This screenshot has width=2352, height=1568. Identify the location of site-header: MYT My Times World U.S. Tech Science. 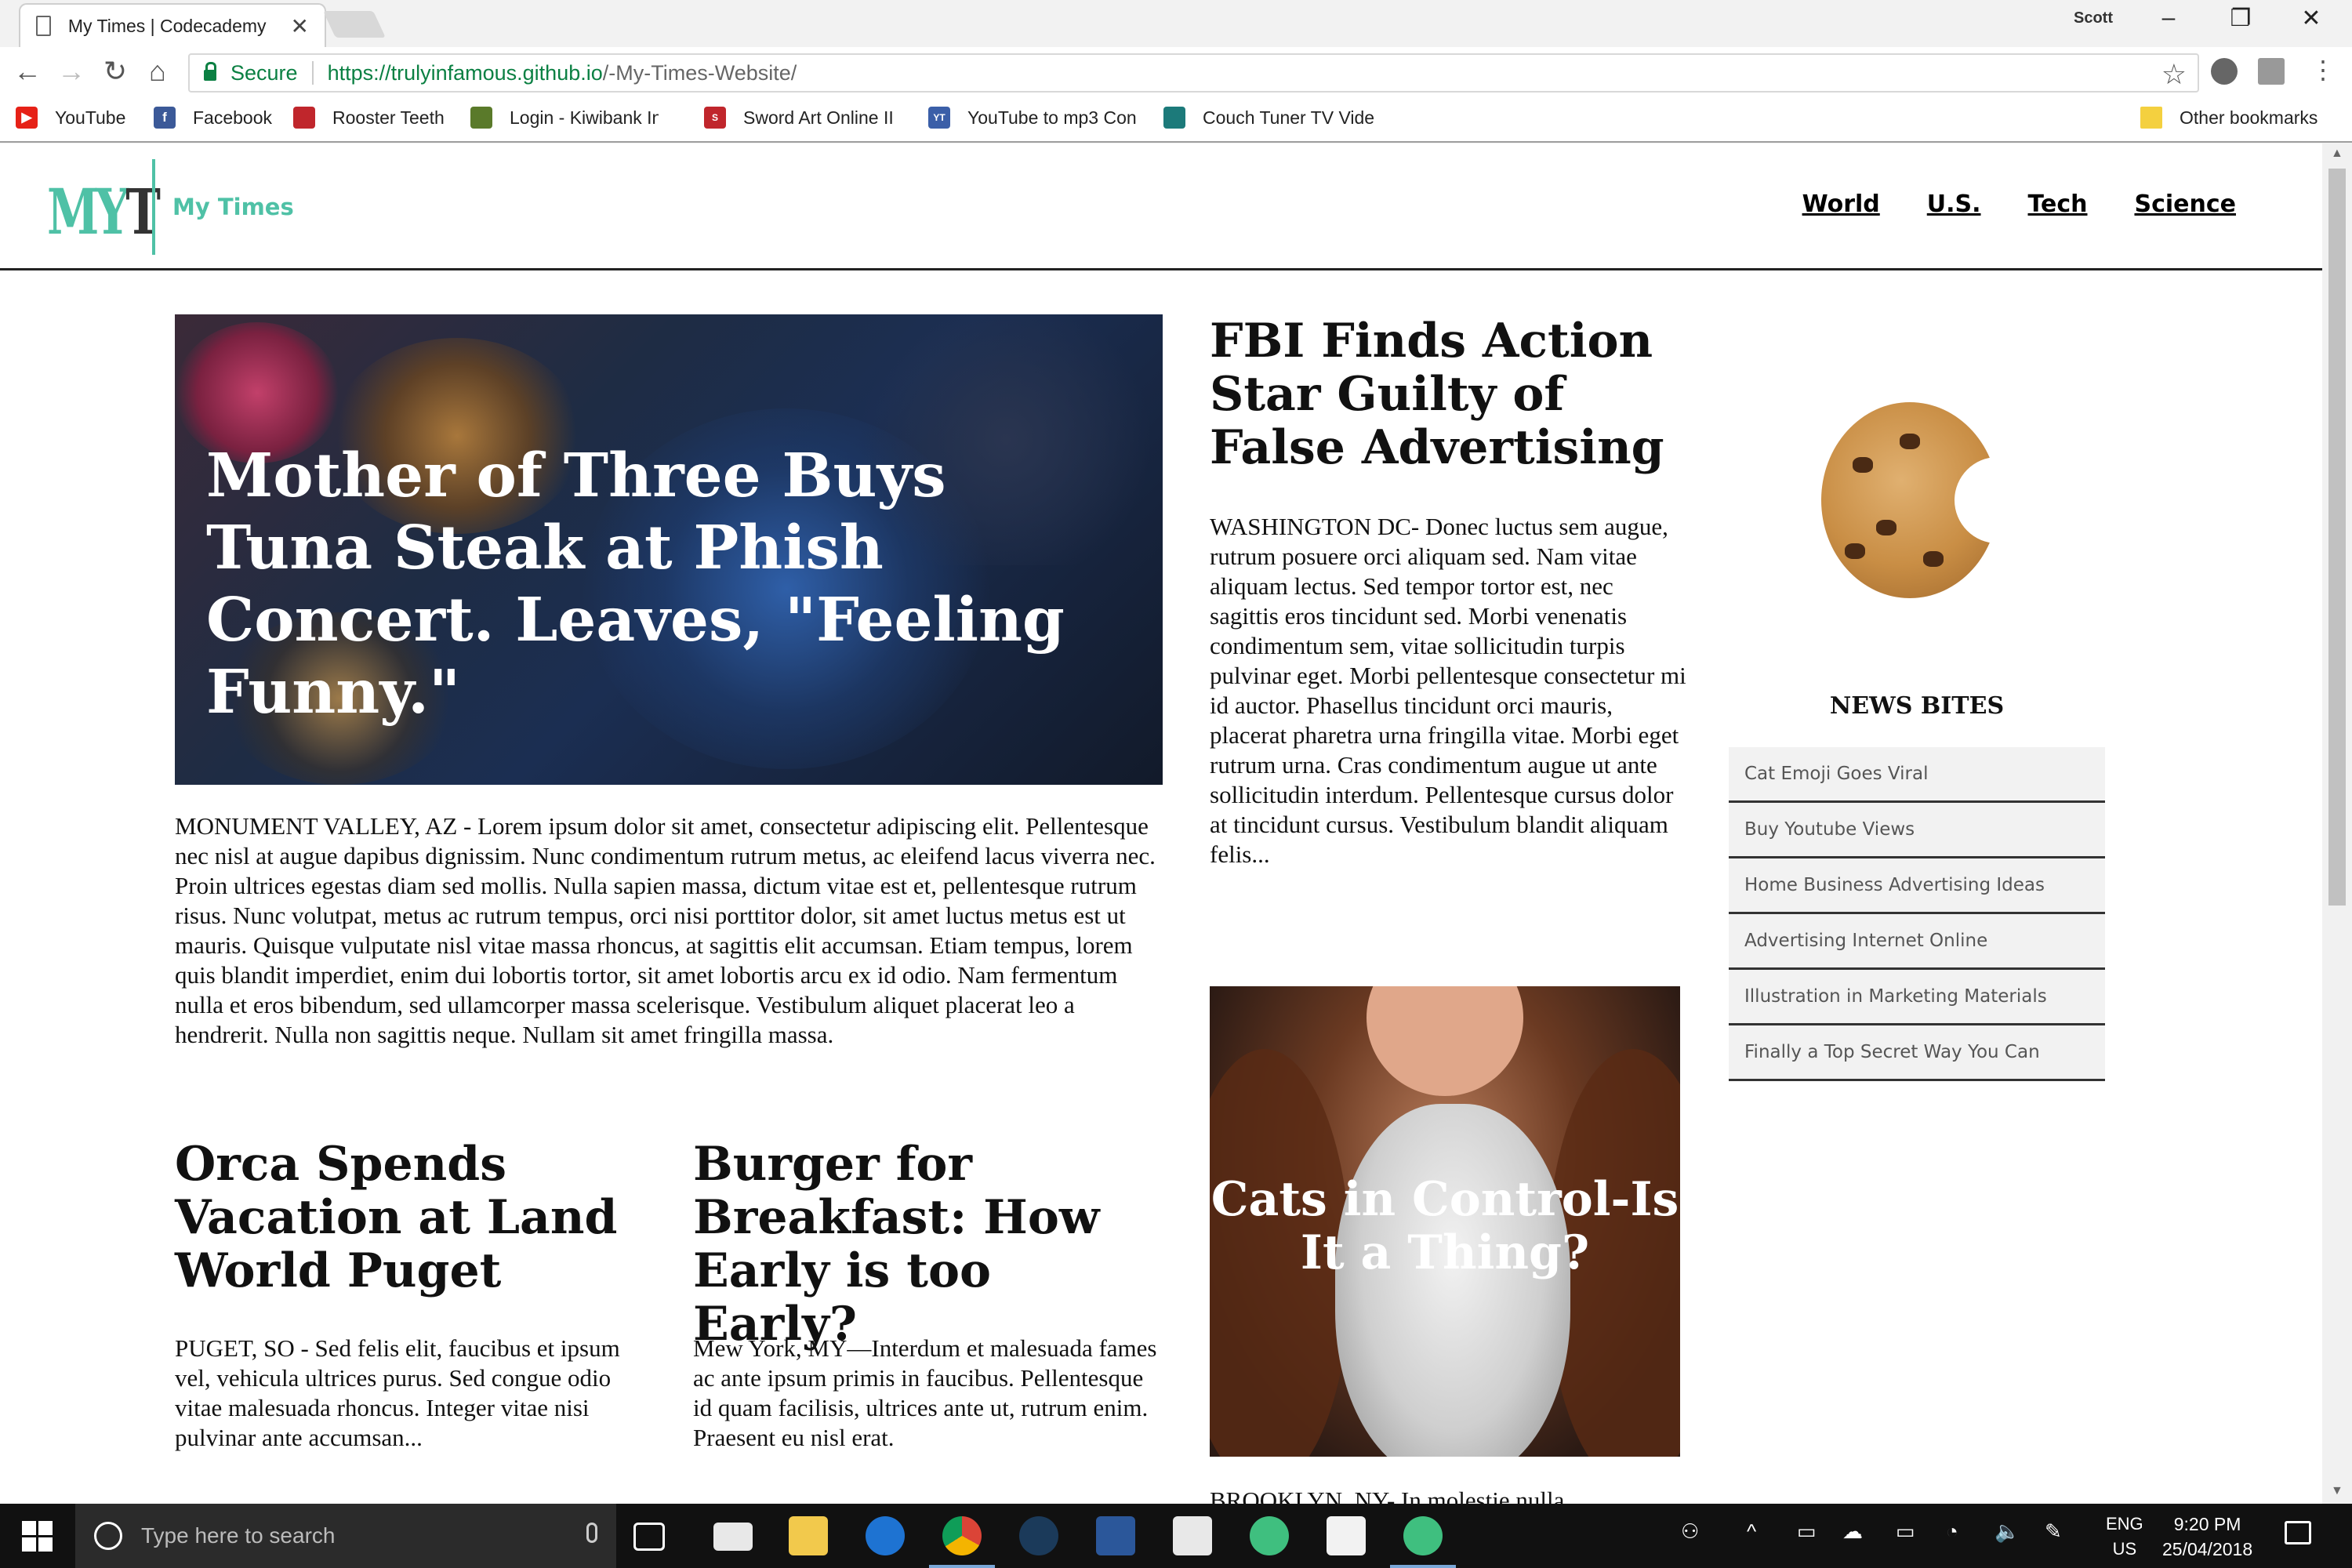
(1161, 206).